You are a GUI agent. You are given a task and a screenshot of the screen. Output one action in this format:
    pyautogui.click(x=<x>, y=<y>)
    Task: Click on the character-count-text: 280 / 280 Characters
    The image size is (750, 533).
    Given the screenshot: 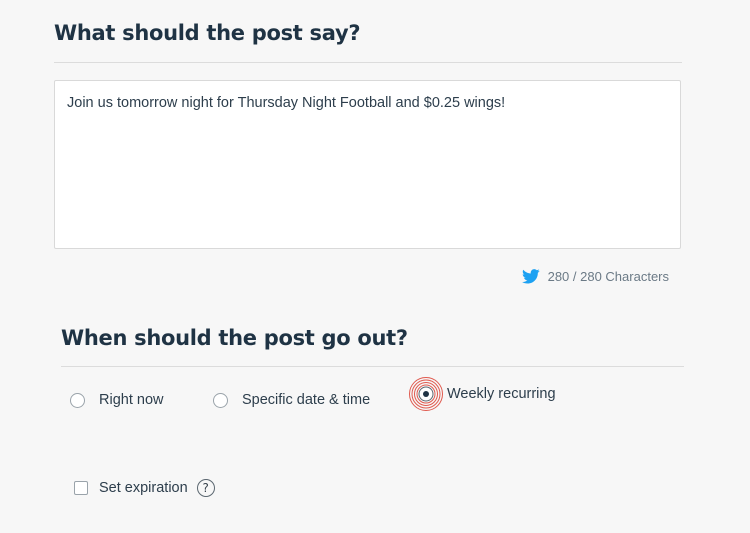 What is the action you would take?
    pyautogui.click(x=608, y=276)
    